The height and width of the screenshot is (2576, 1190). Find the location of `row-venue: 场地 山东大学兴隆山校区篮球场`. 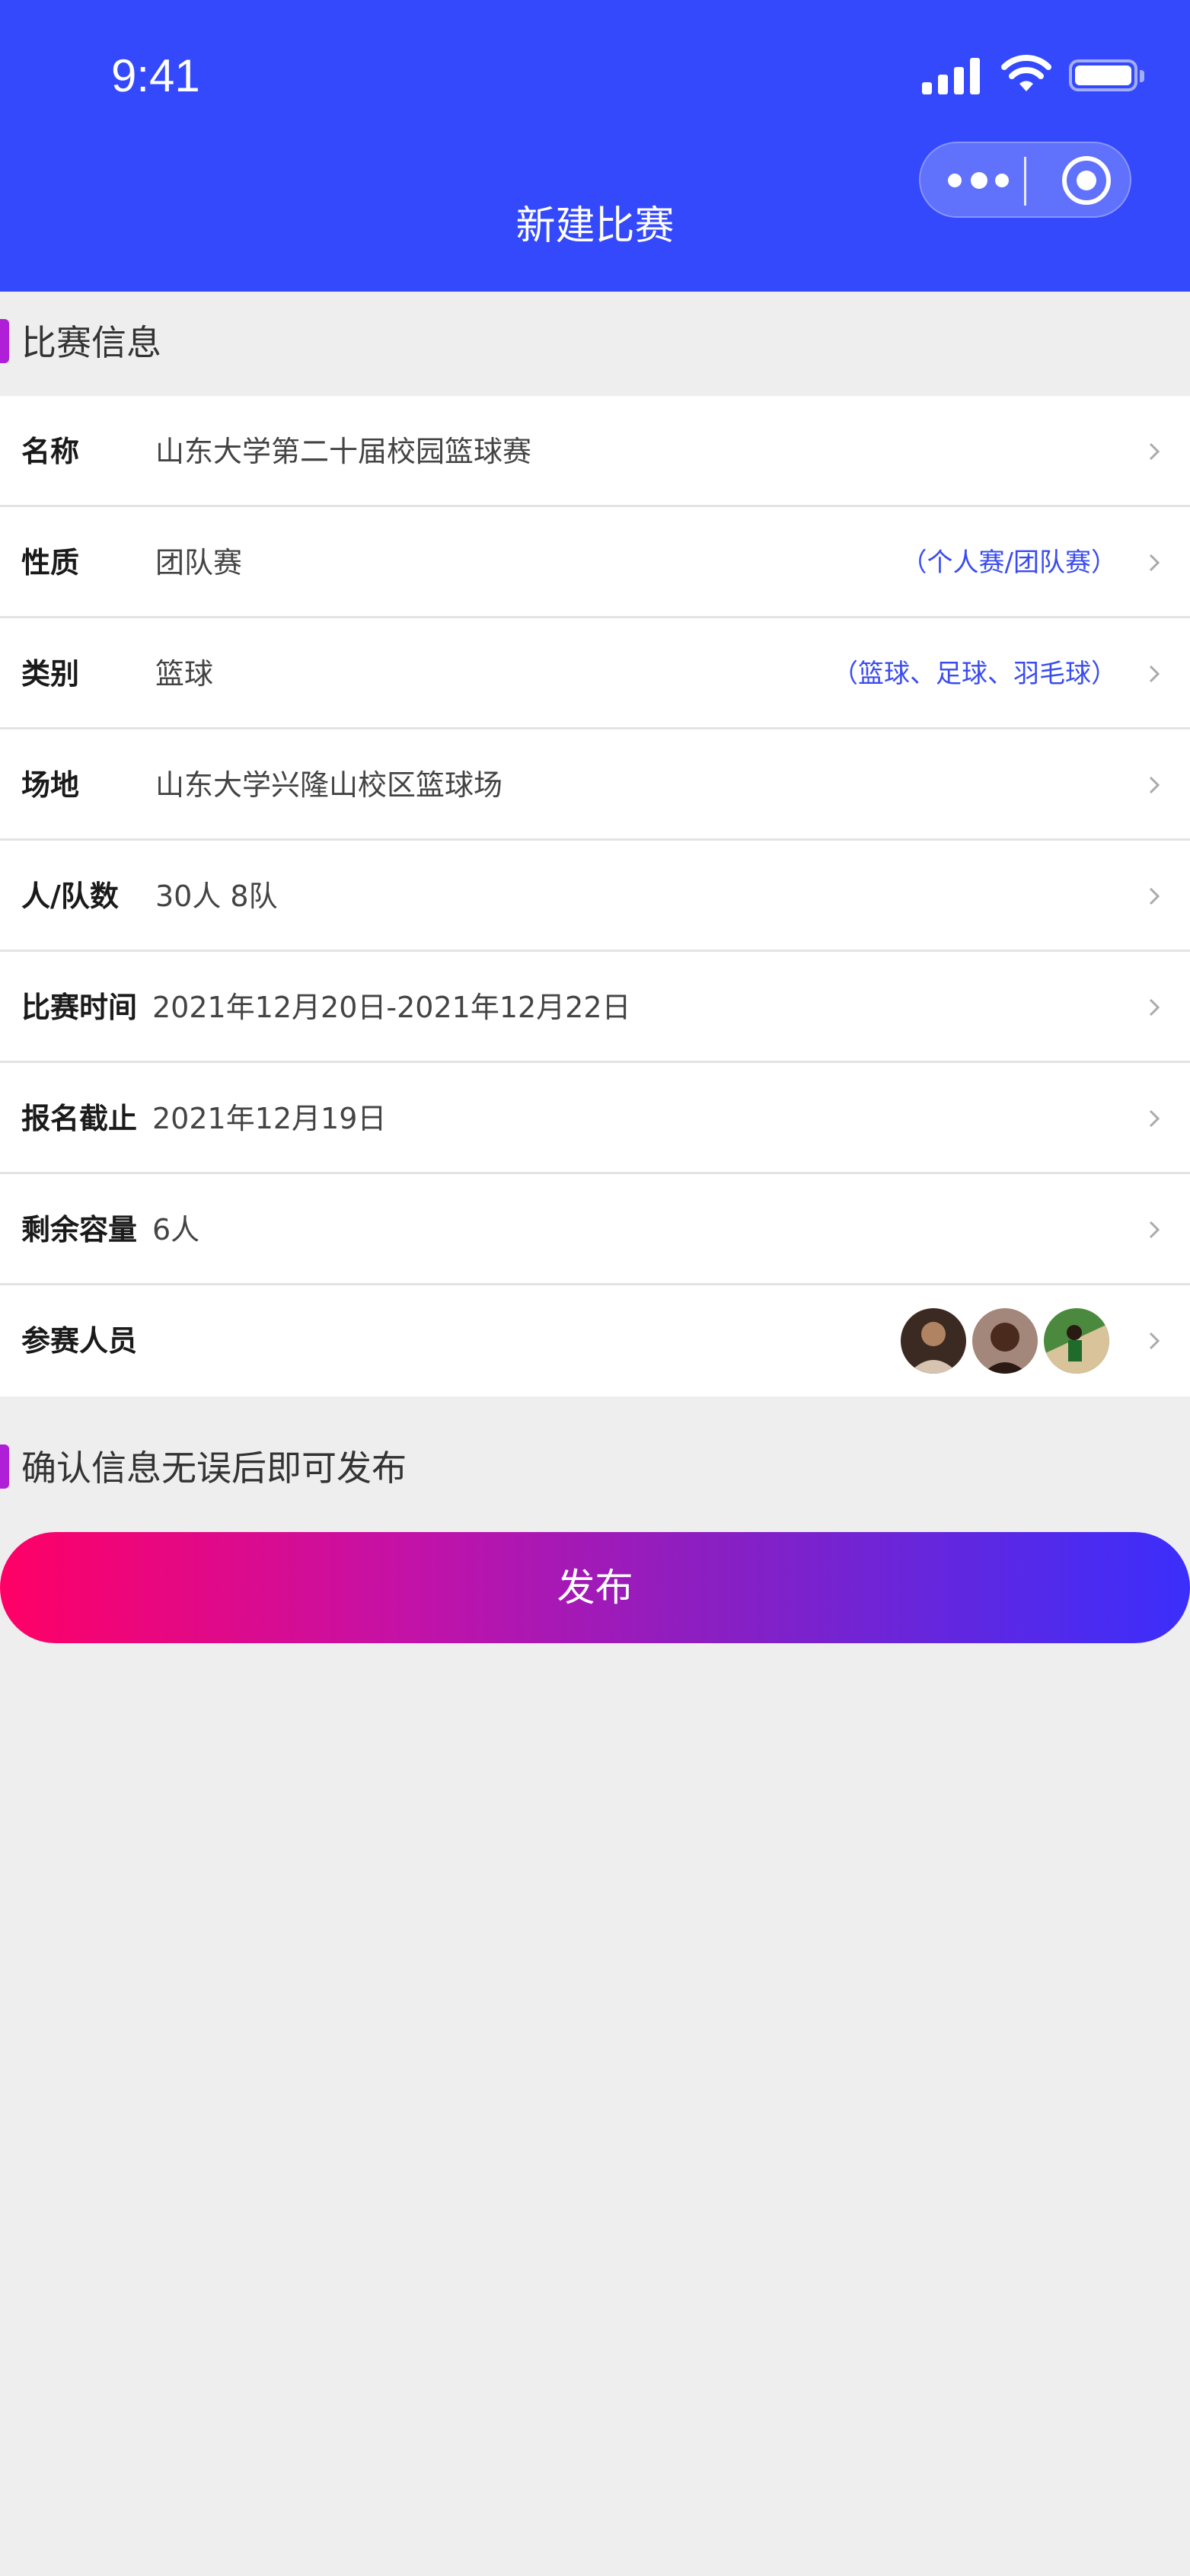

row-venue: 场地 山东大学兴隆山校区篮球场 is located at coordinates (595, 785).